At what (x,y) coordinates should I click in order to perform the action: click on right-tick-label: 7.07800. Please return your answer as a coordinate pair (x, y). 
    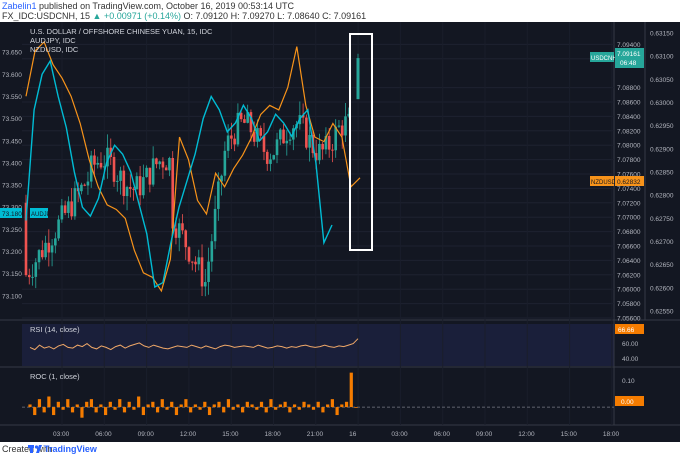
    Looking at the image, I should click on (629, 160).